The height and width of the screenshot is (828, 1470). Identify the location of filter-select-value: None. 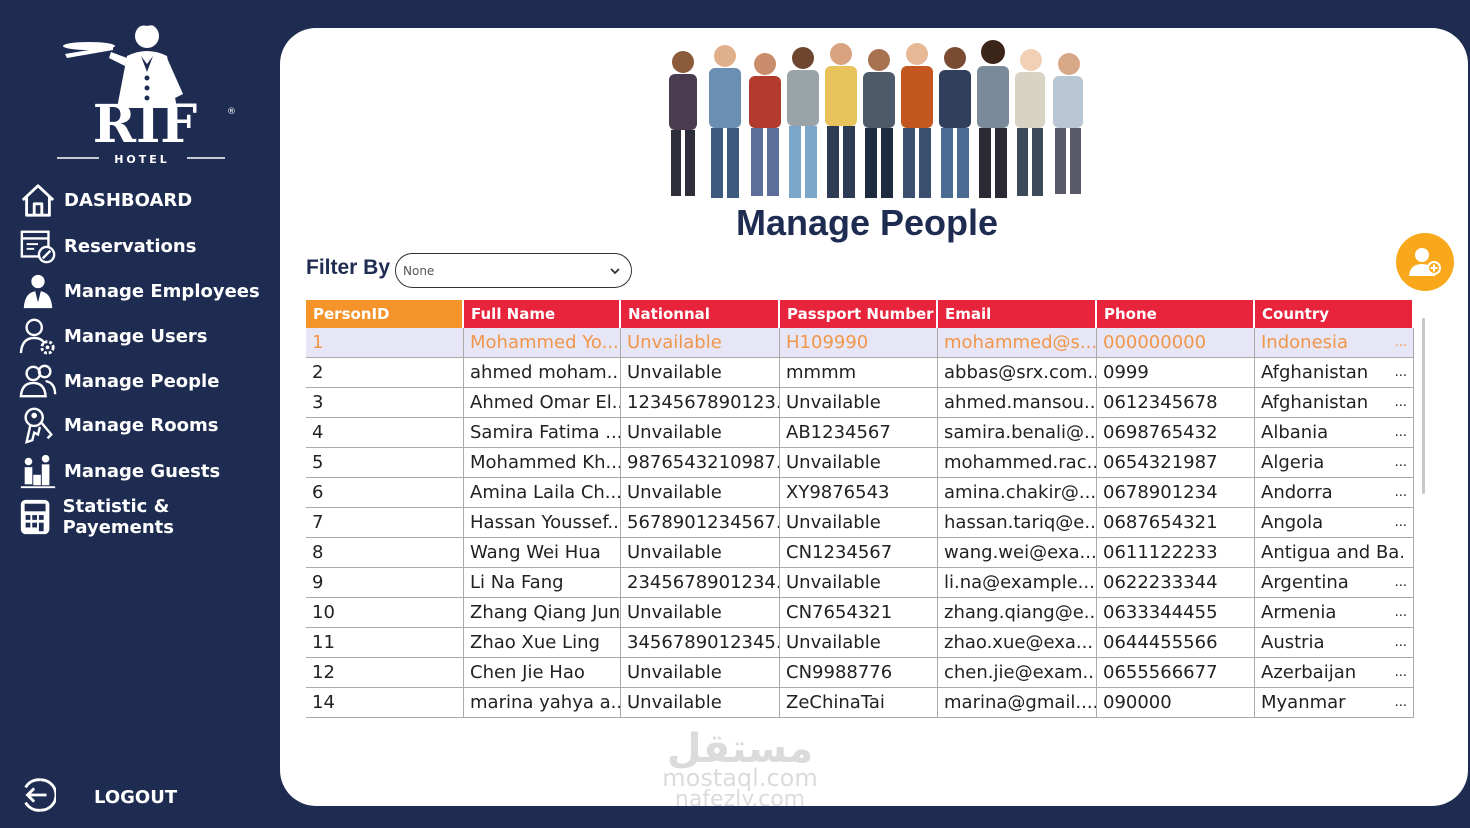
(419, 270).